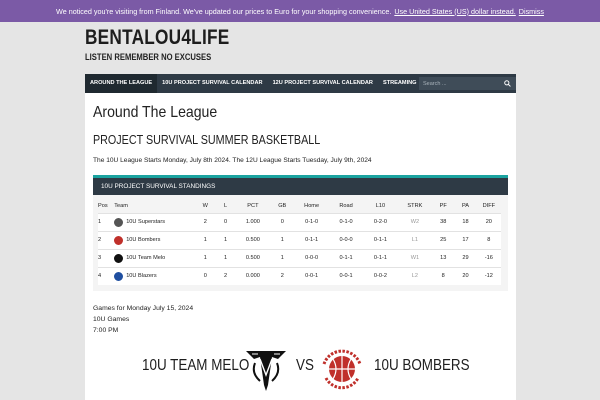  I want to click on cell-pf: 38, so click(443, 221).